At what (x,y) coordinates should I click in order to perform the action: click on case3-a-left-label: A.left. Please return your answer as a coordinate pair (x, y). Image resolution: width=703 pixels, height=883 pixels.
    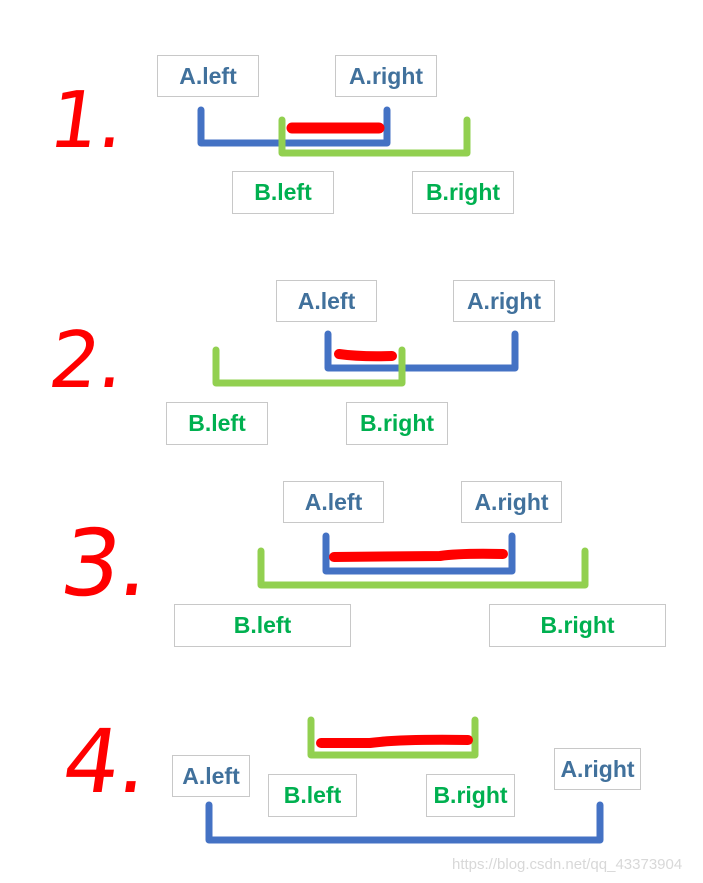
    Looking at the image, I should click on (333, 502).